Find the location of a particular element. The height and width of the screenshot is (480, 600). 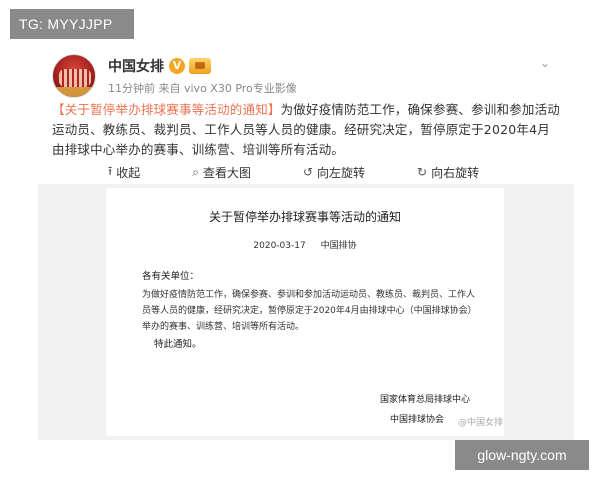

image-toolbar: ⭱ 收起 ⌕ 查看大图 ↺ 向左旋转 ↻ 向右旋转 is located at coordinates (307, 172).